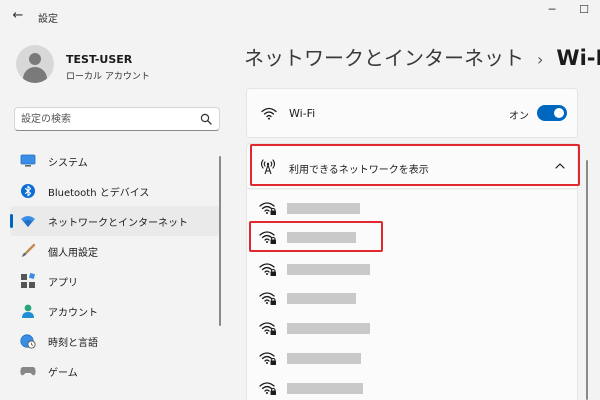  Describe the element at coordinates (99, 59) in the screenshot. I see `user-name: TEST-USER` at that location.